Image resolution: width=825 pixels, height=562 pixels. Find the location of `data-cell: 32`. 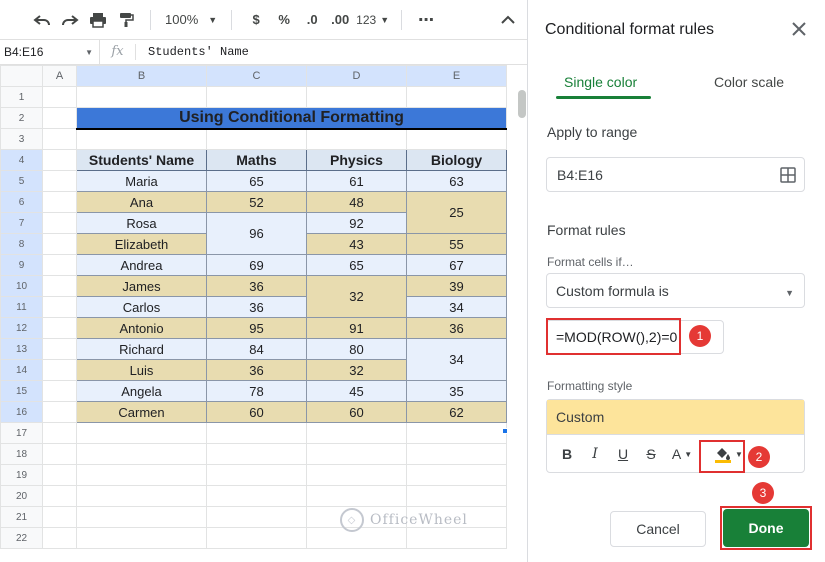

data-cell: 32 is located at coordinates (356, 370).